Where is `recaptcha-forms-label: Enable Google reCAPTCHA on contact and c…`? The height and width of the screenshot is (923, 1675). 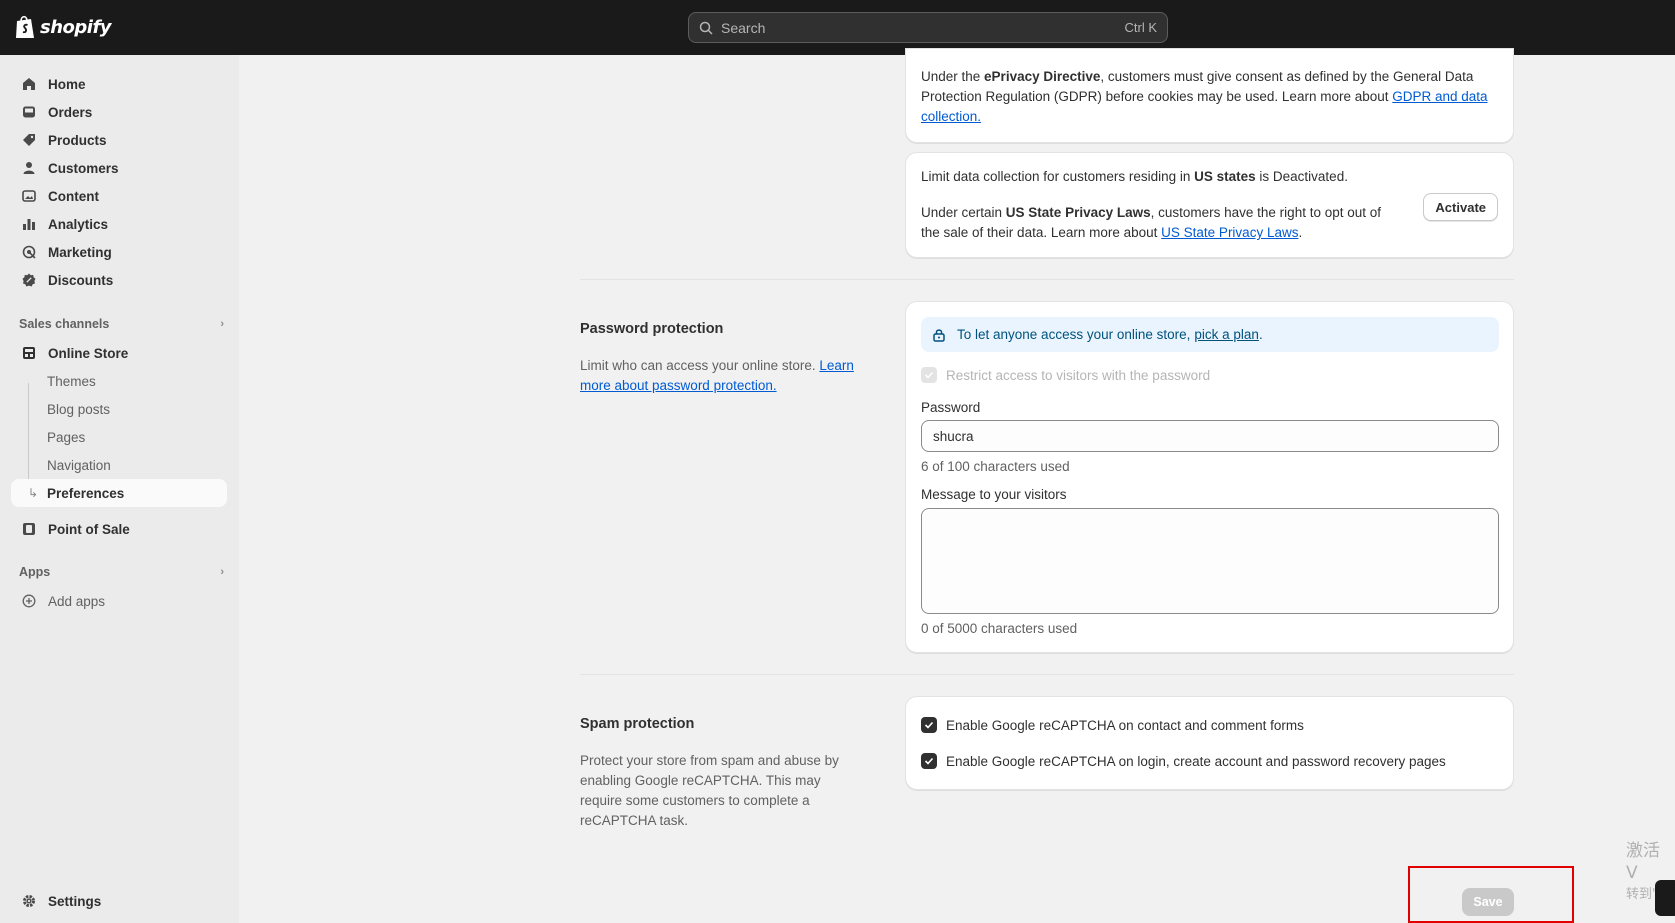
recaptcha-forms-label: Enable Google reCAPTCHA on contact and c… is located at coordinates (1125, 725).